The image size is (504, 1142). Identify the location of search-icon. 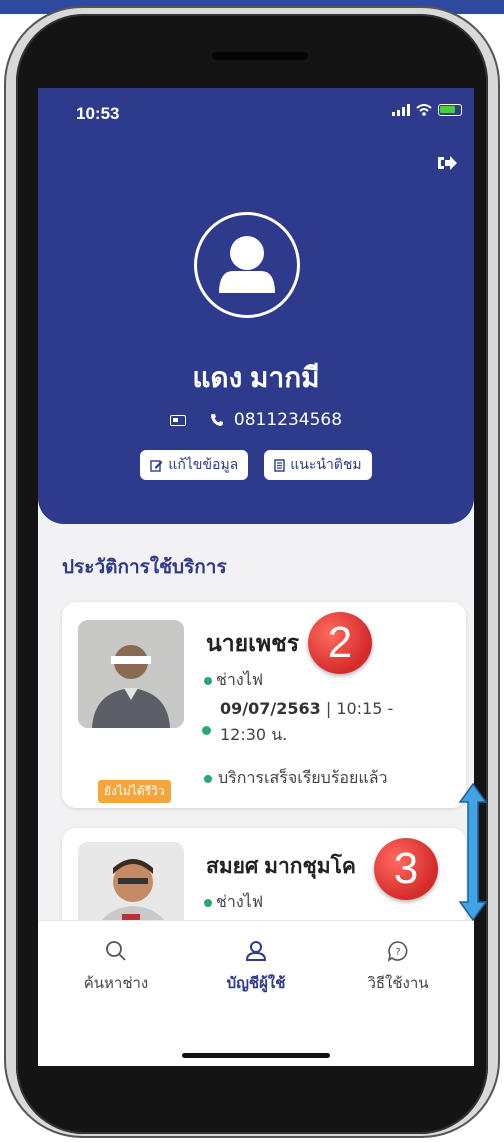
(116, 951).